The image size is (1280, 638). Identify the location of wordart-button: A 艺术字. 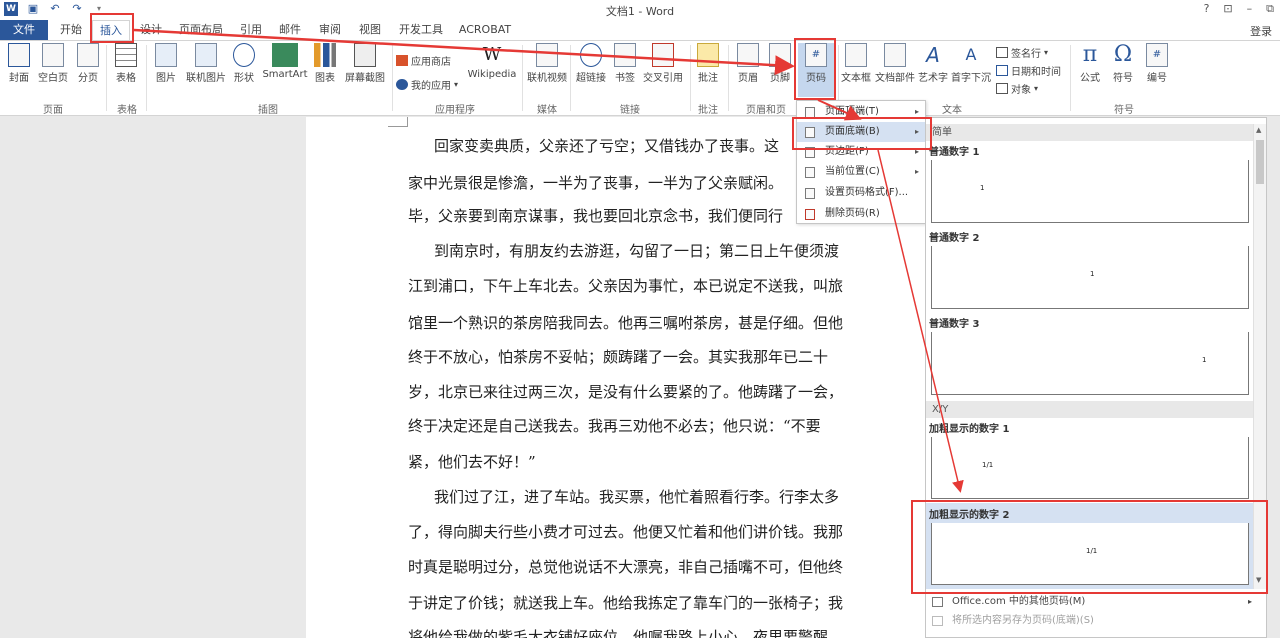
(933, 63).